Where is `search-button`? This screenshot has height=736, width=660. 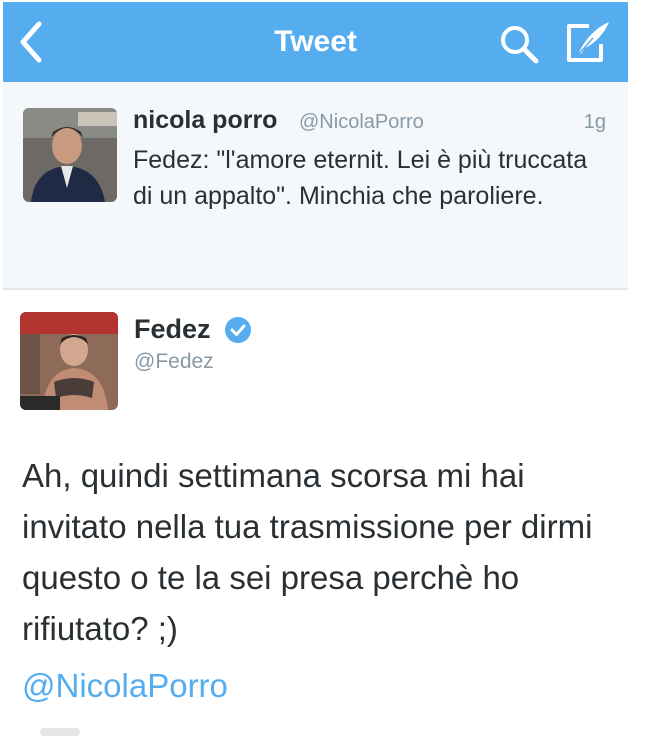 search-button is located at coordinates (519, 44).